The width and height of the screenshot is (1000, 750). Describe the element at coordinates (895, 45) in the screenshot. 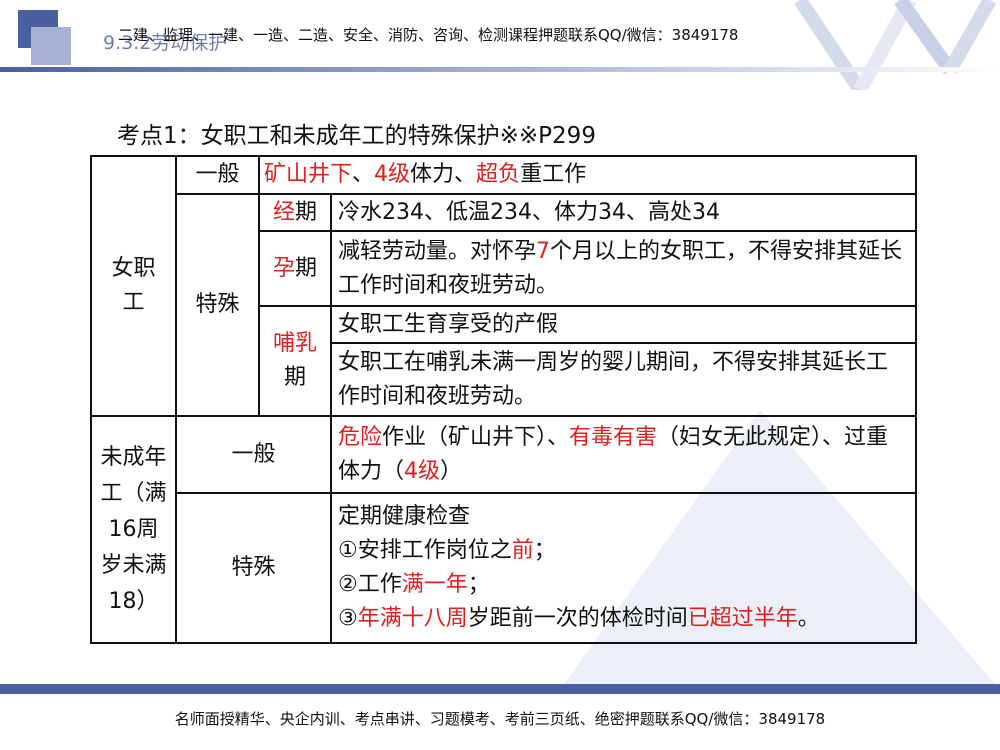

I see `header-decoration` at that location.